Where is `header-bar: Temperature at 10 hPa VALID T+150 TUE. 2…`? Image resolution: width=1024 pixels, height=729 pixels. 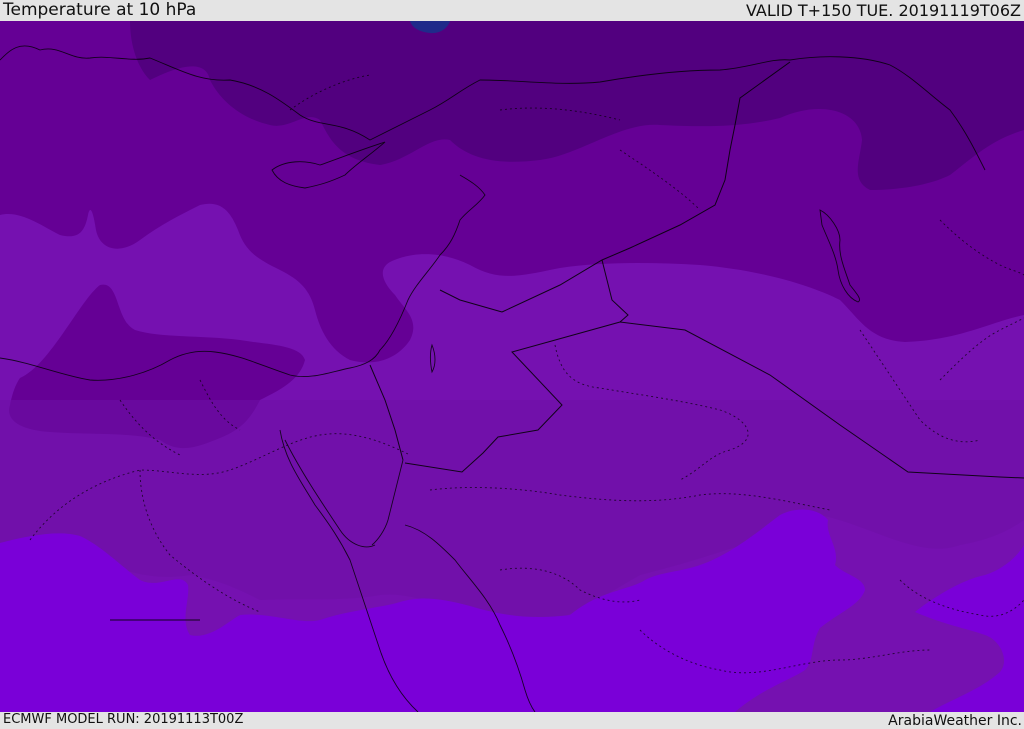 header-bar: Temperature at 10 hPa VALID T+150 TUE. 2… is located at coordinates (512, 10).